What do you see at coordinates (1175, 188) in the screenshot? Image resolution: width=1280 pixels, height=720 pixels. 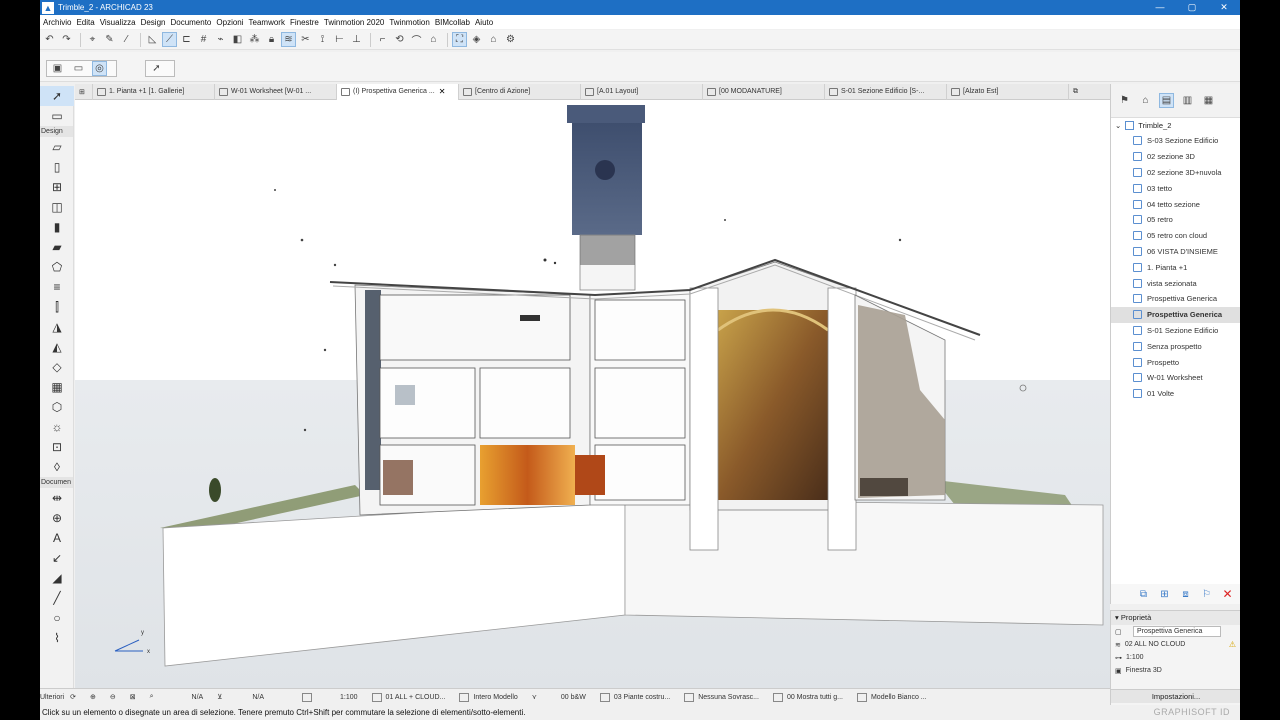 I see `nav-item: 03 tetto` at bounding box center [1175, 188].